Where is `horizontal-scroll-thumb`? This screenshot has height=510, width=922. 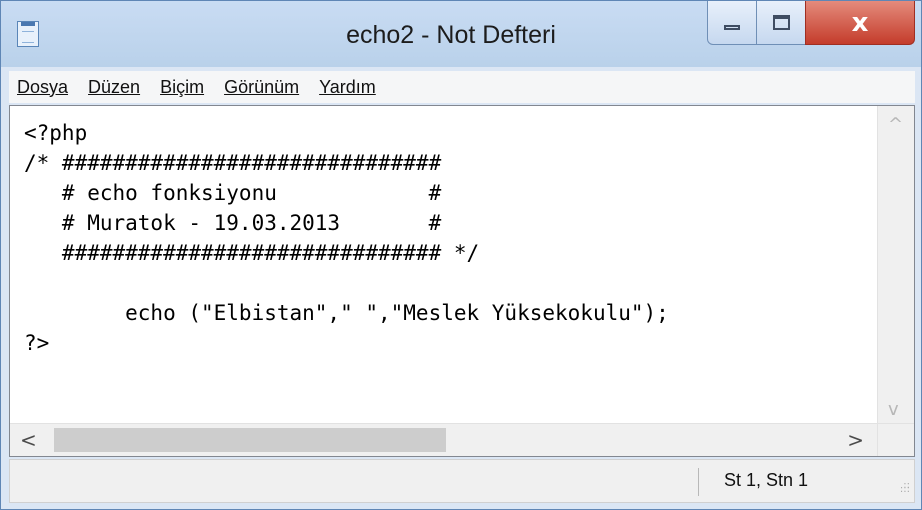
horizontal-scroll-thumb is located at coordinates (250, 440).